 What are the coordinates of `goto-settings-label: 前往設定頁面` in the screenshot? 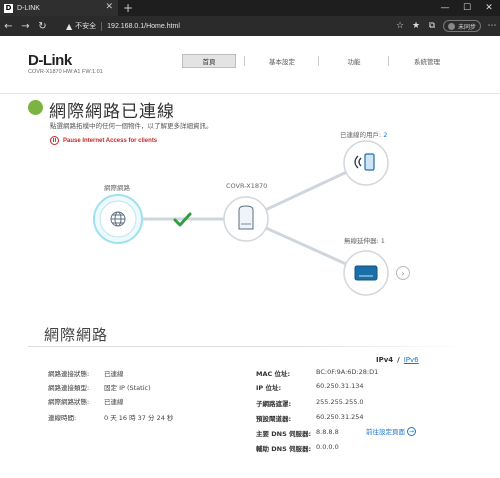 It's located at (385, 432).